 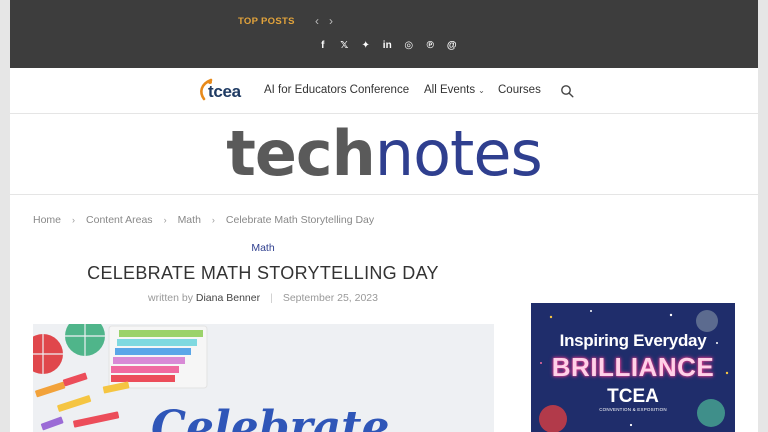 What do you see at coordinates (330, 298) in the screenshot?
I see `post-date: September 25, 2023` at bounding box center [330, 298].